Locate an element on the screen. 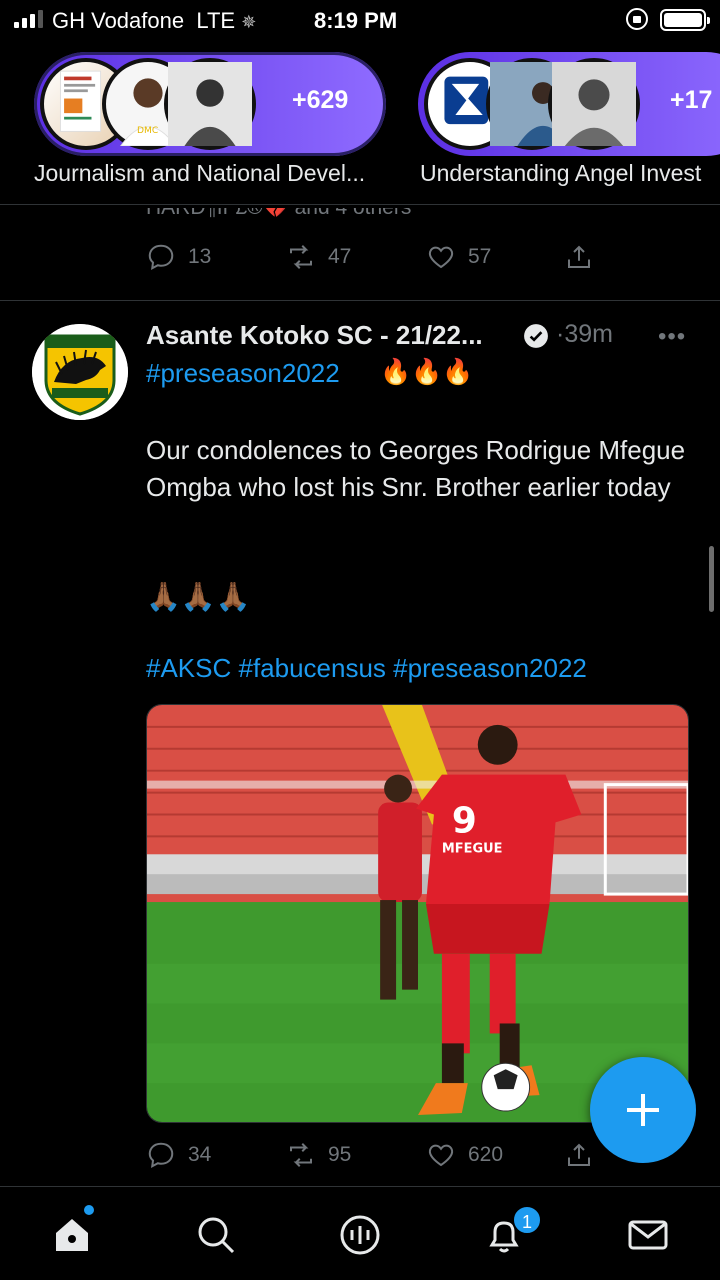  space-card-journalism: DMC +629 is located at coordinates (210, 104).